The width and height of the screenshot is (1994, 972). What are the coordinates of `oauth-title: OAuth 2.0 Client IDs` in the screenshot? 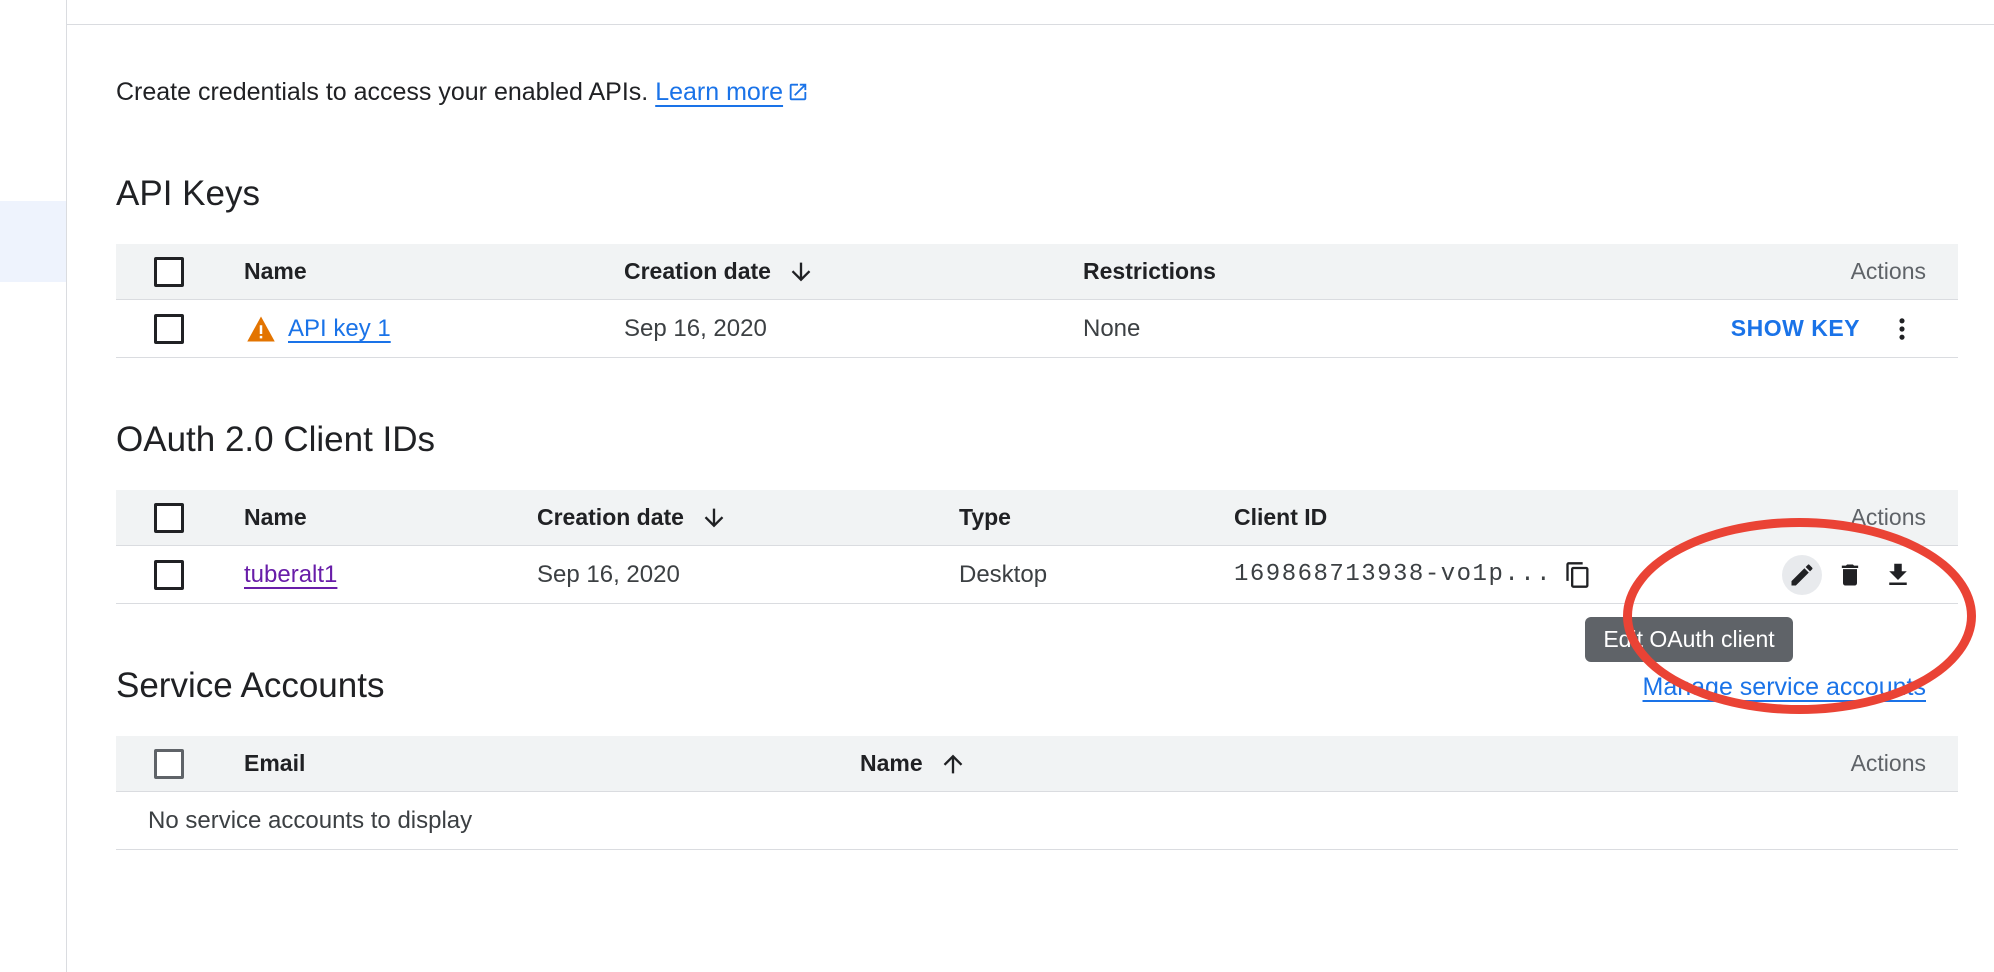 It's located at (276, 439).